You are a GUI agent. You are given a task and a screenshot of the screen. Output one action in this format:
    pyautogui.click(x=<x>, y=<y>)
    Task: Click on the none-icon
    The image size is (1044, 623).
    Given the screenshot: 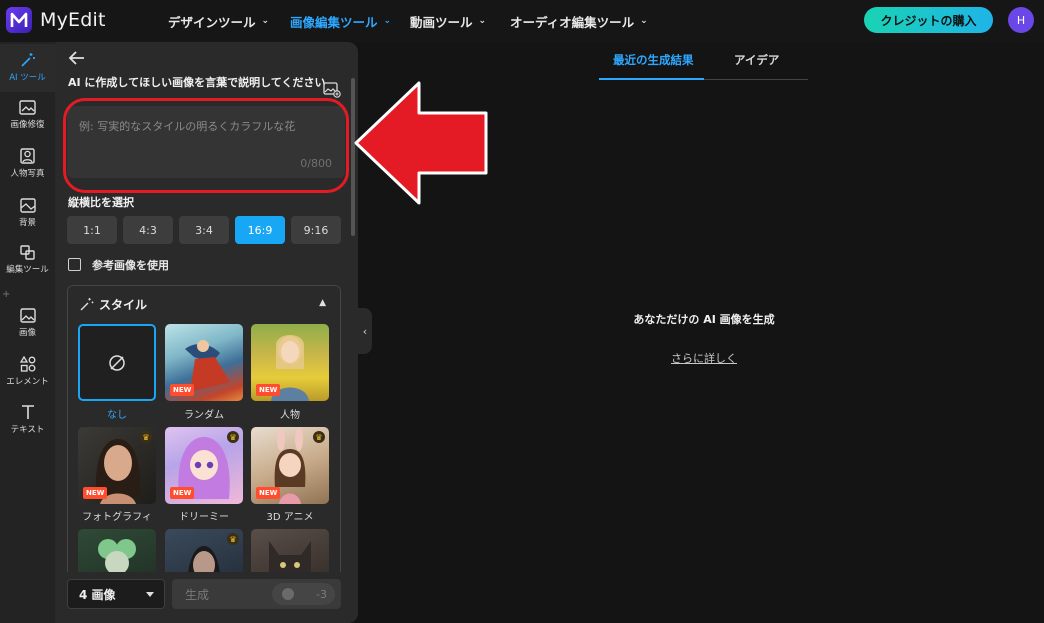 What is the action you would take?
    pyautogui.click(x=117, y=363)
    